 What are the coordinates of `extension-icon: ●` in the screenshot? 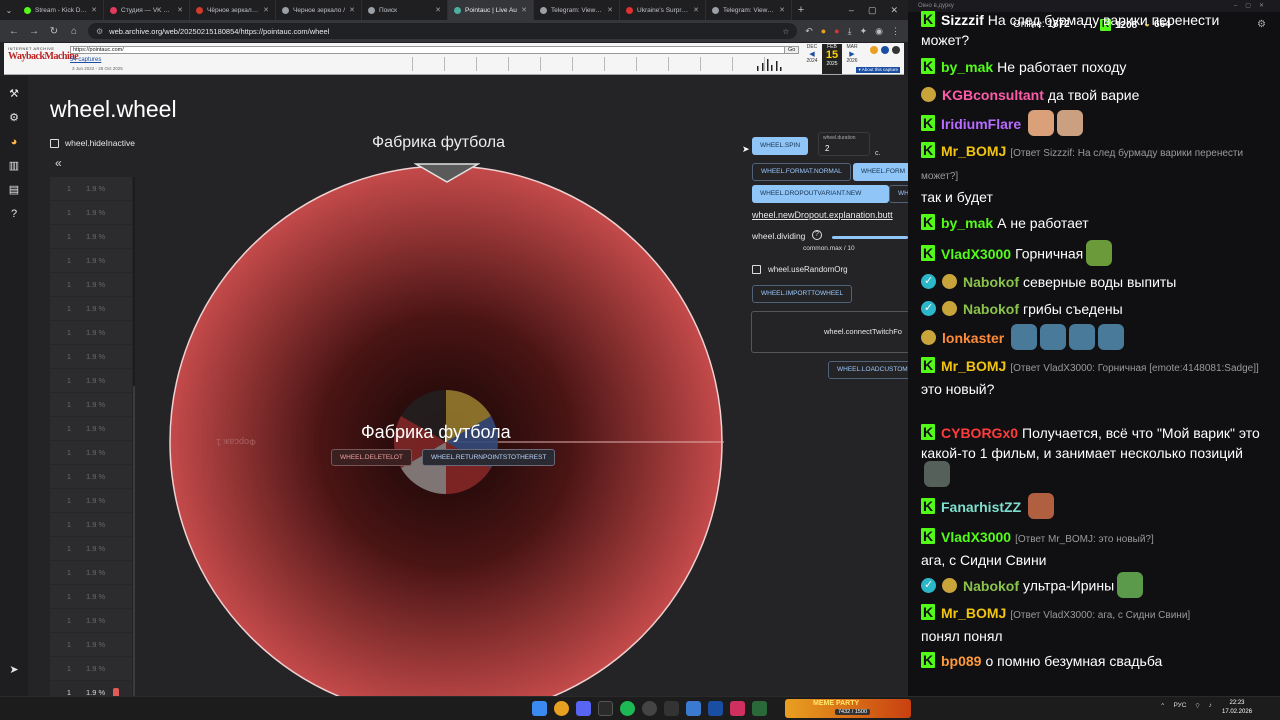 It's located at (823, 31).